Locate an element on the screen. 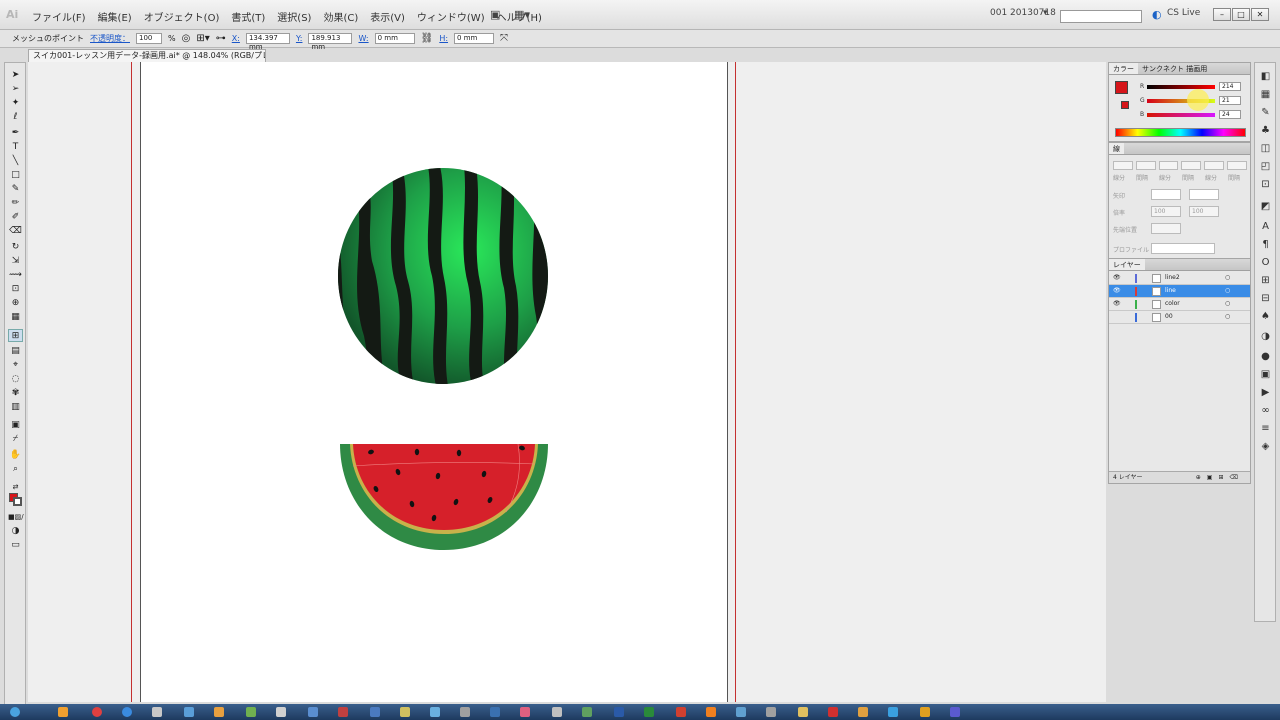 The width and height of the screenshot is (1280, 720). workspace-chevron-icon: ▾ is located at coordinates (1045, 13).